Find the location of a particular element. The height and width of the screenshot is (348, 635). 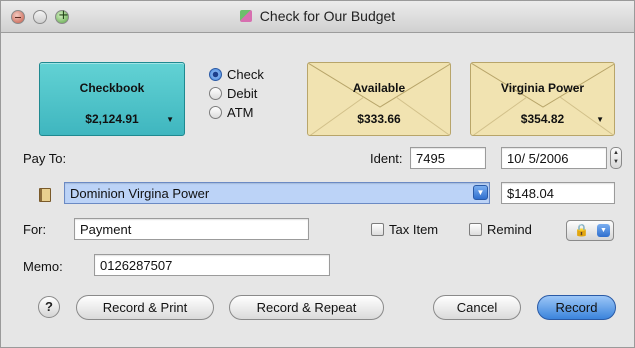

stepper-up-icon: ▲ is located at coordinates (616, 153).